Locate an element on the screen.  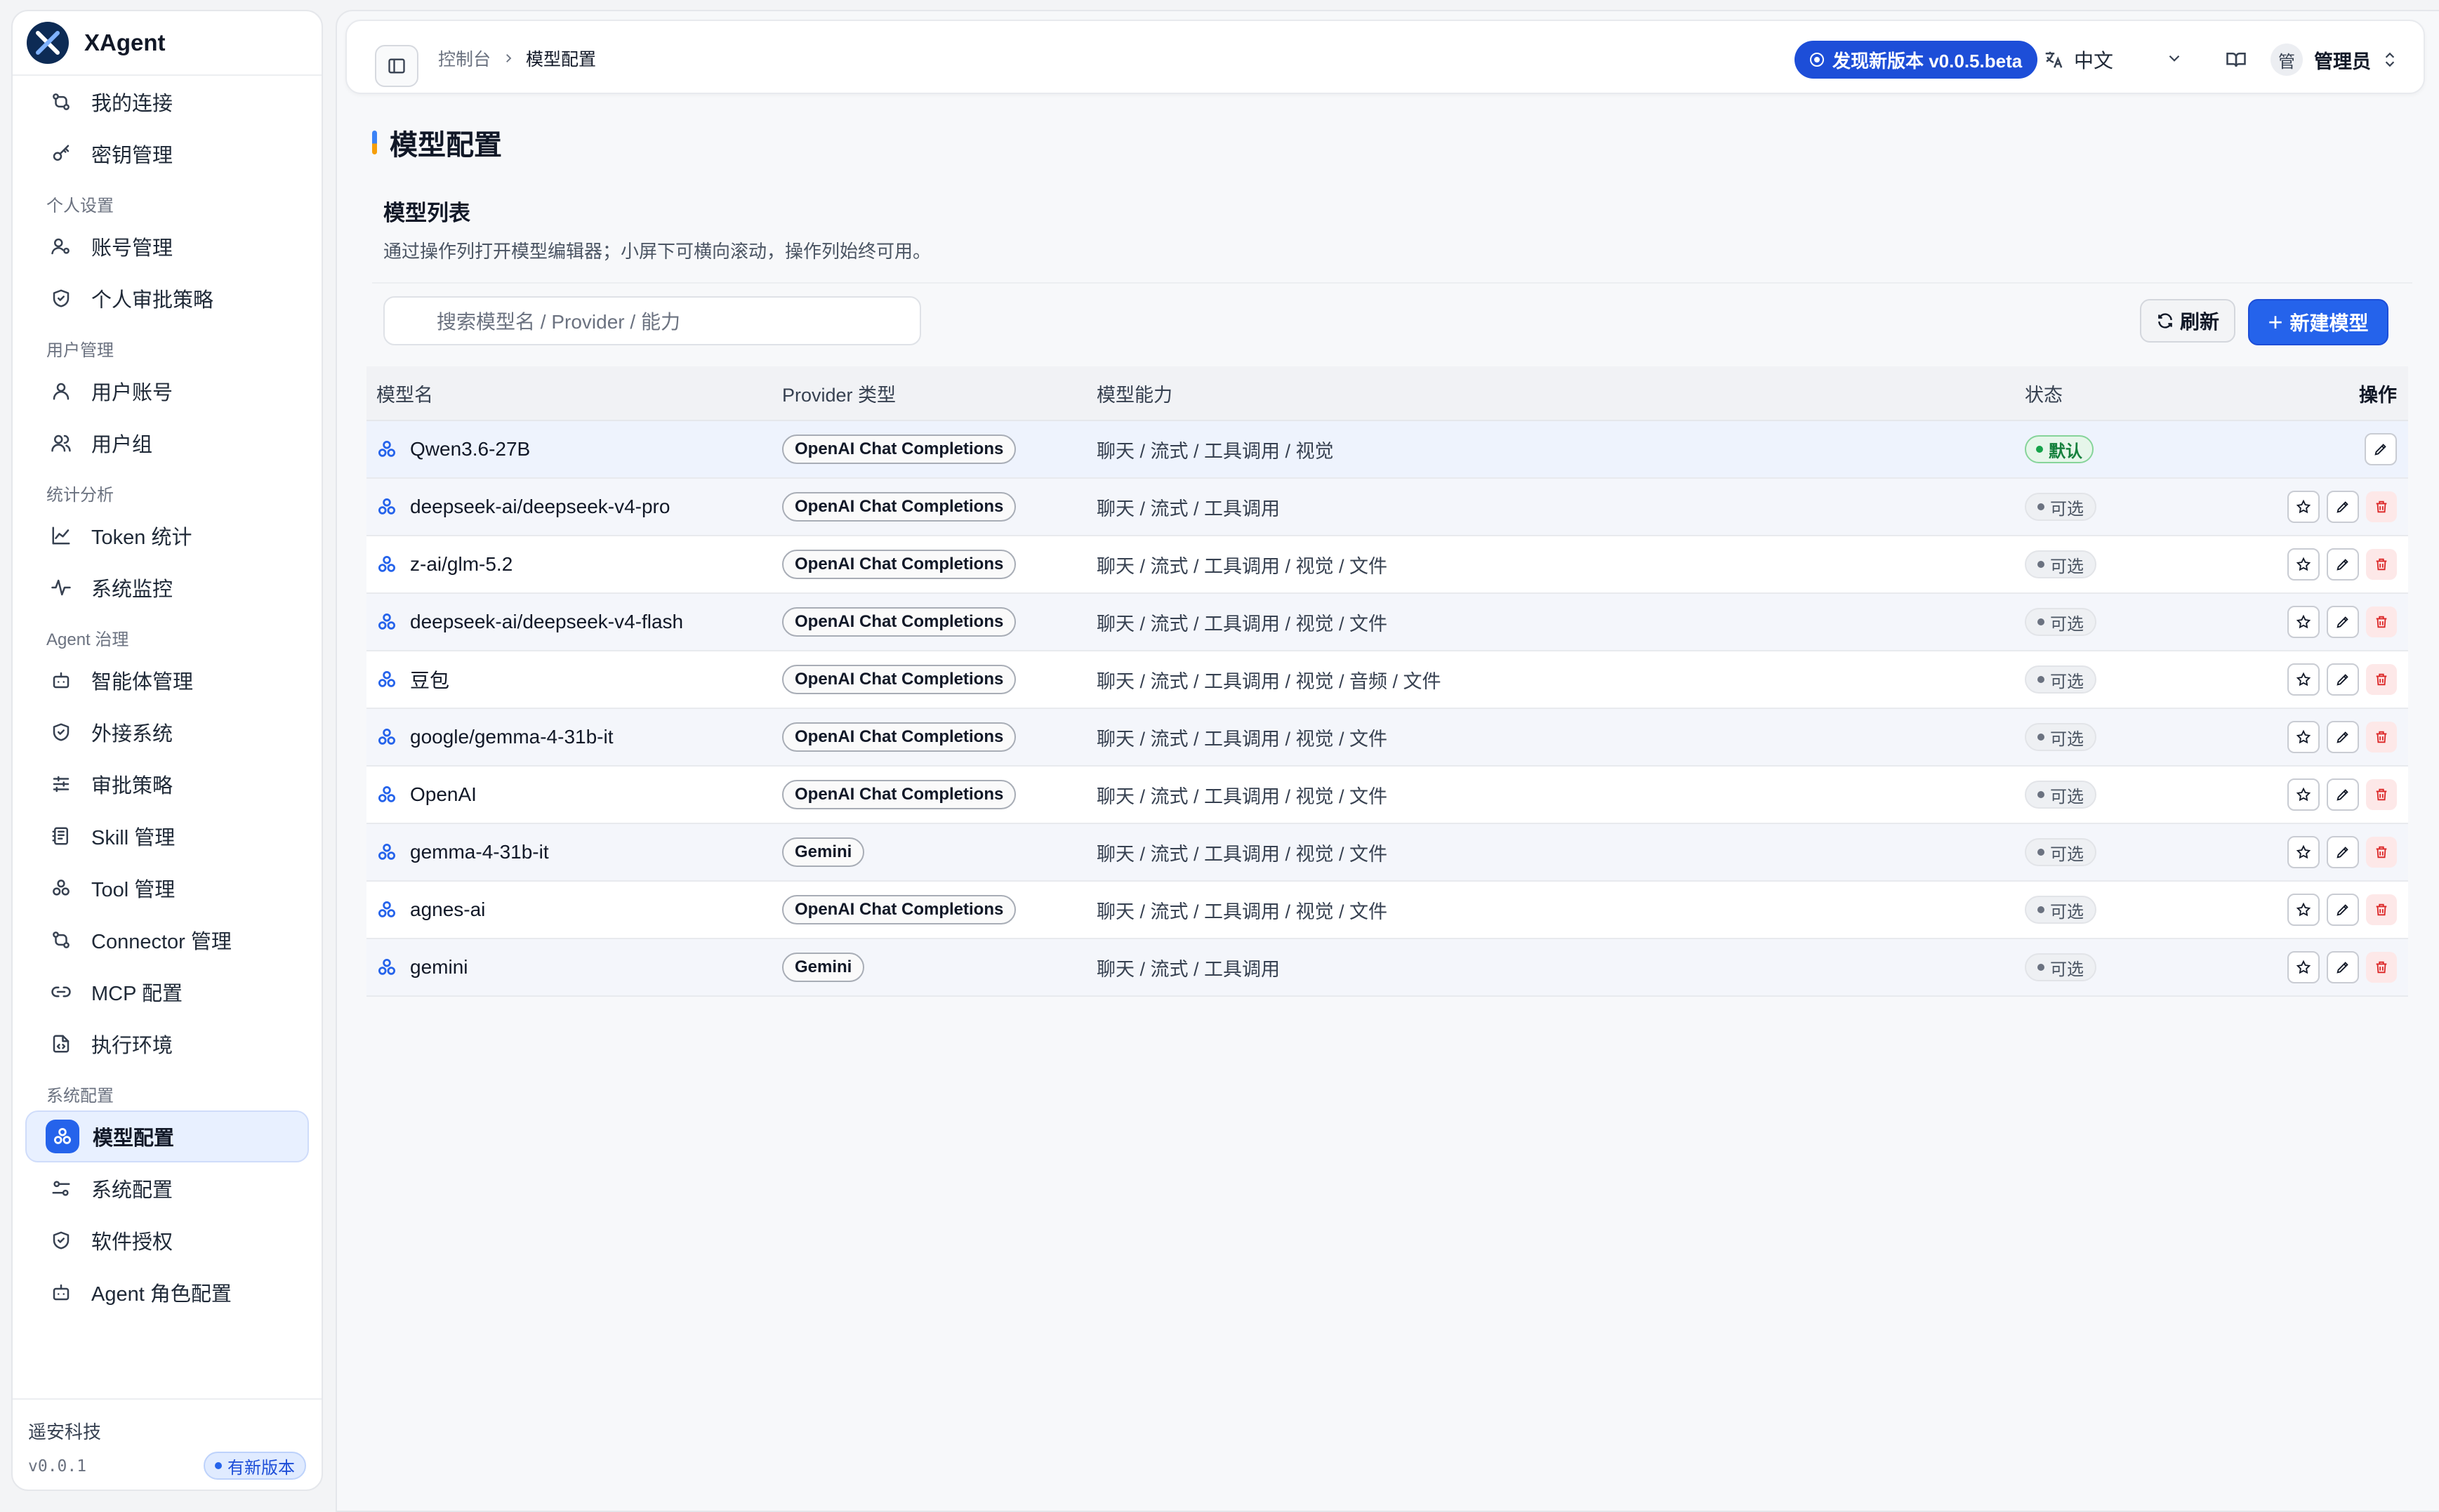
sidebar-item-sidebar-sections-0-items-1: 个人审批策略 is located at coordinates (167, 298).